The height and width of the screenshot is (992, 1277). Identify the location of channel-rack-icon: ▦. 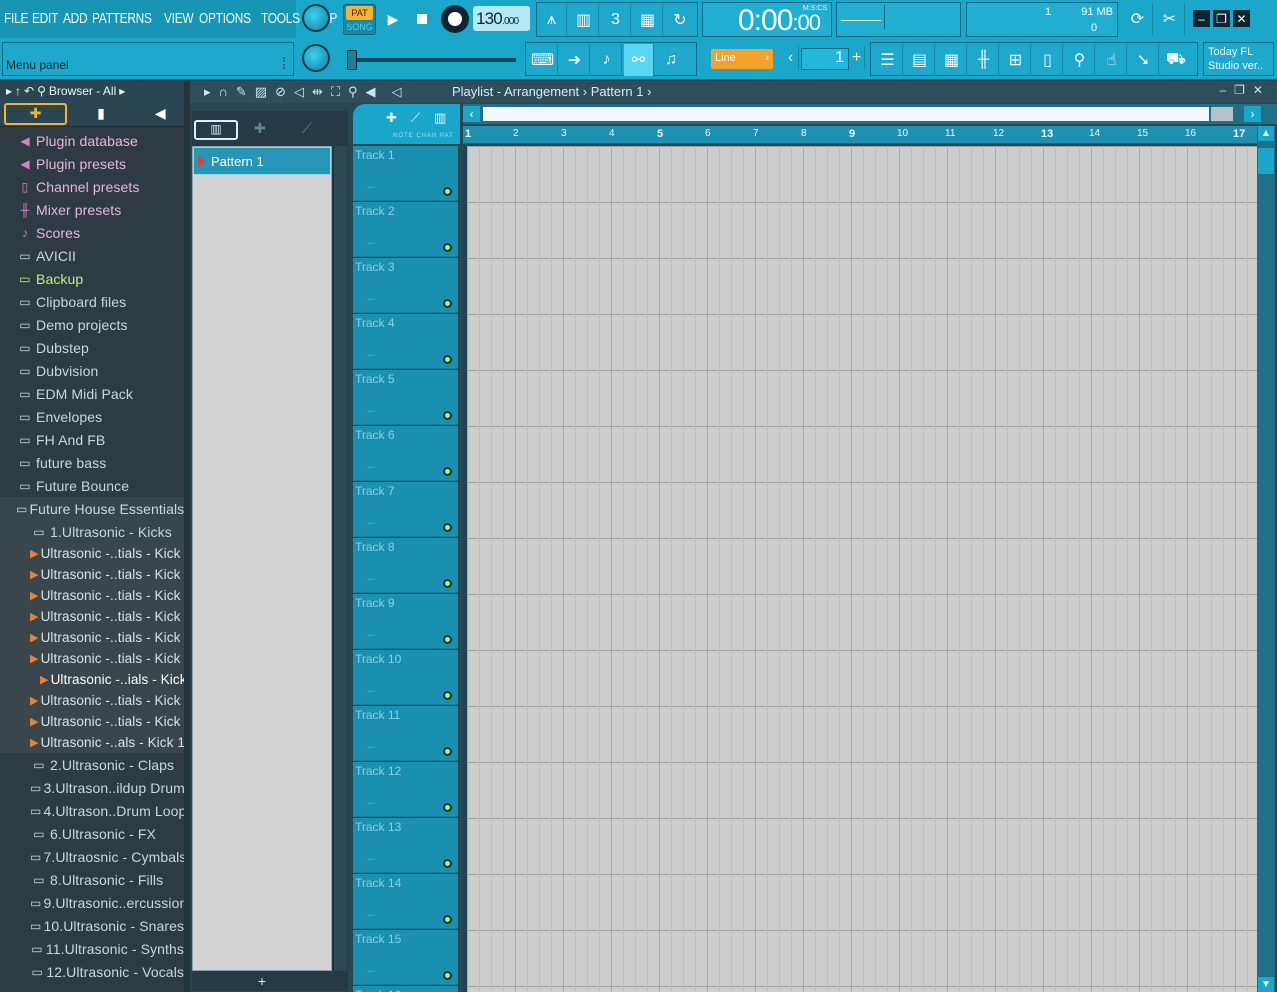
(952, 60).